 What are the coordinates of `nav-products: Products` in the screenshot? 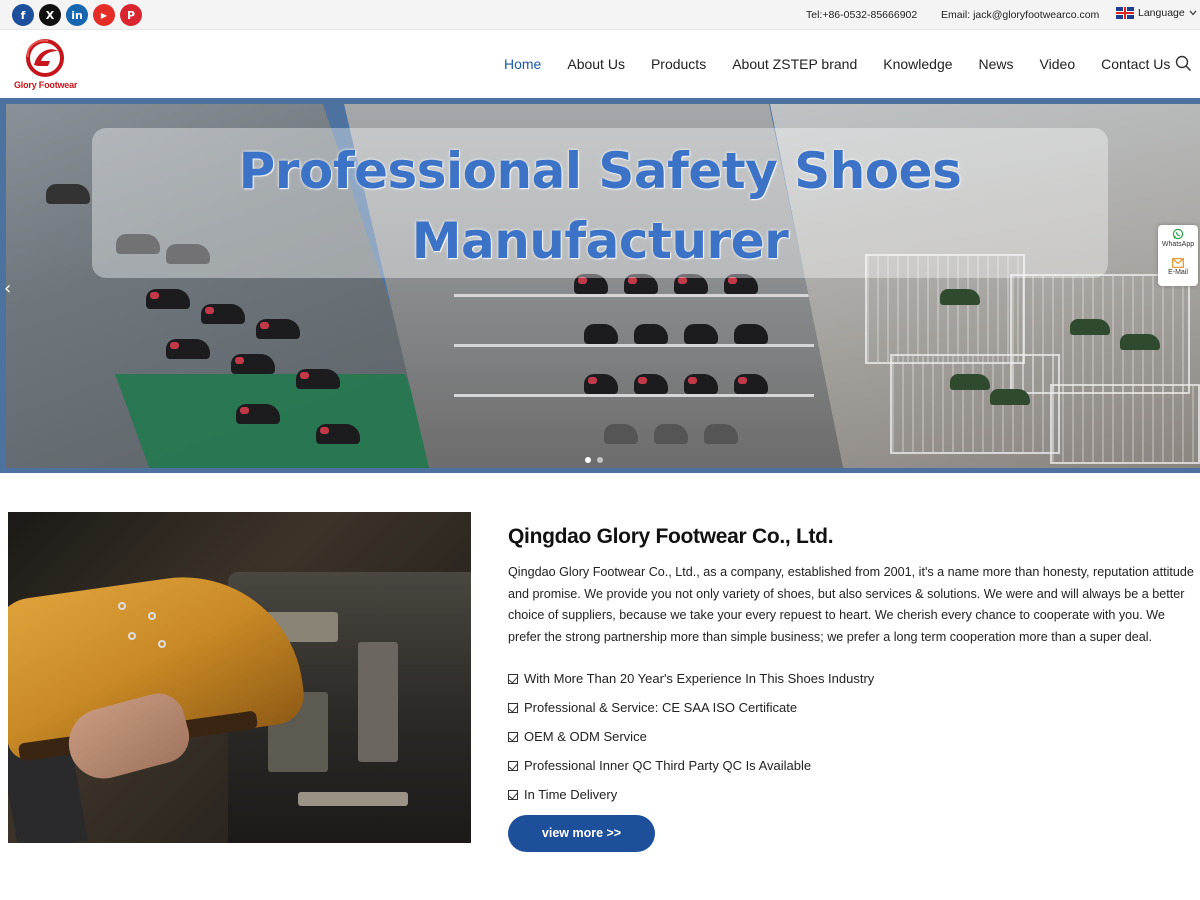 It's located at (678, 64).